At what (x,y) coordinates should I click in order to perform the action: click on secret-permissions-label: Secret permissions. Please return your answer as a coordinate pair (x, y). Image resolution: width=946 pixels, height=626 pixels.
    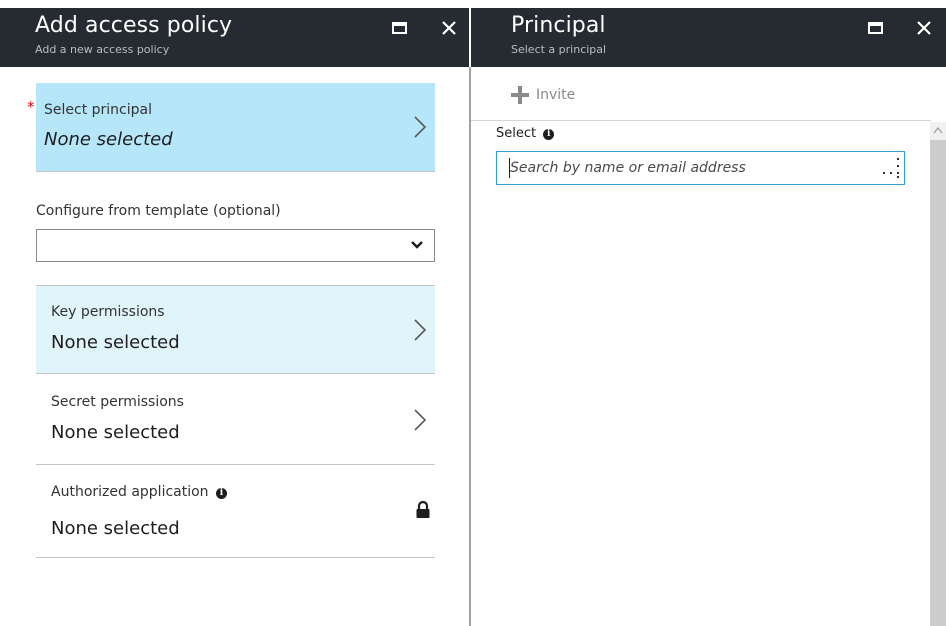
    Looking at the image, I should click on (117, 402).